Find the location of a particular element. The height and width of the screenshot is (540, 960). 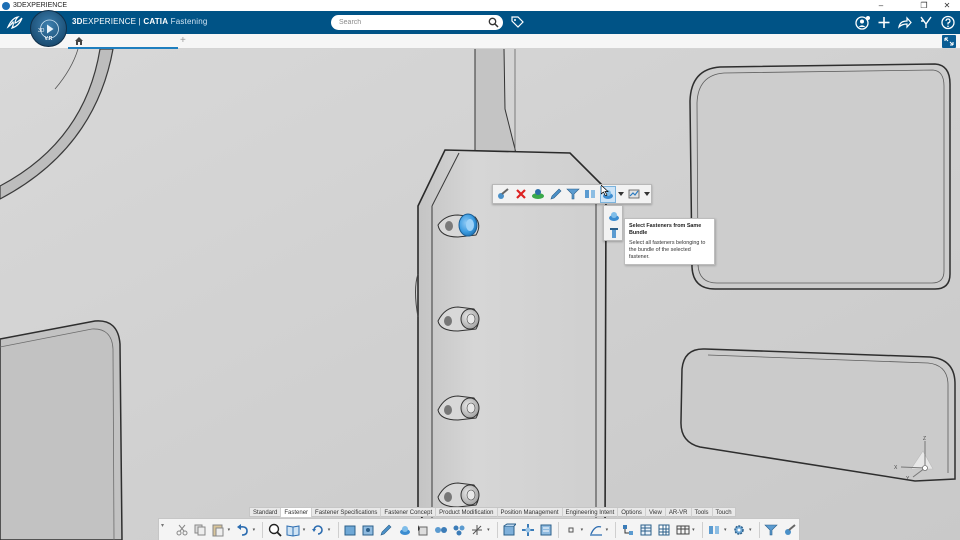

workbench-tab: Touch is located at coordinates (724, 512).